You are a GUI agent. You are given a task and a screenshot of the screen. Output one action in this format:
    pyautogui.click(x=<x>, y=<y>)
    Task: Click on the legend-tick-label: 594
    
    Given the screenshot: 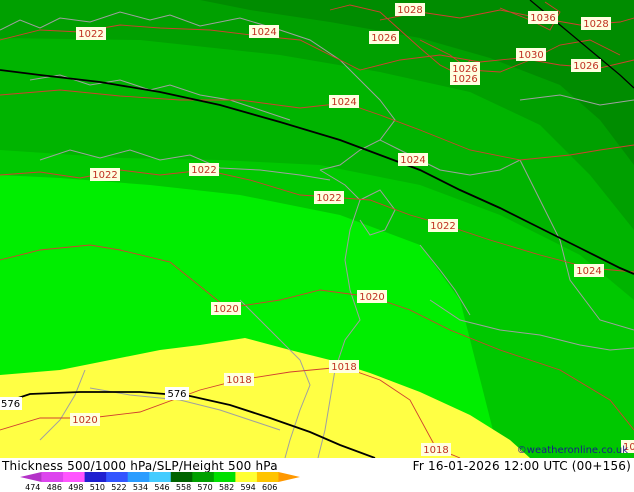 What is the action you would take?
    pyautogui.click(x=248, y=487)
    